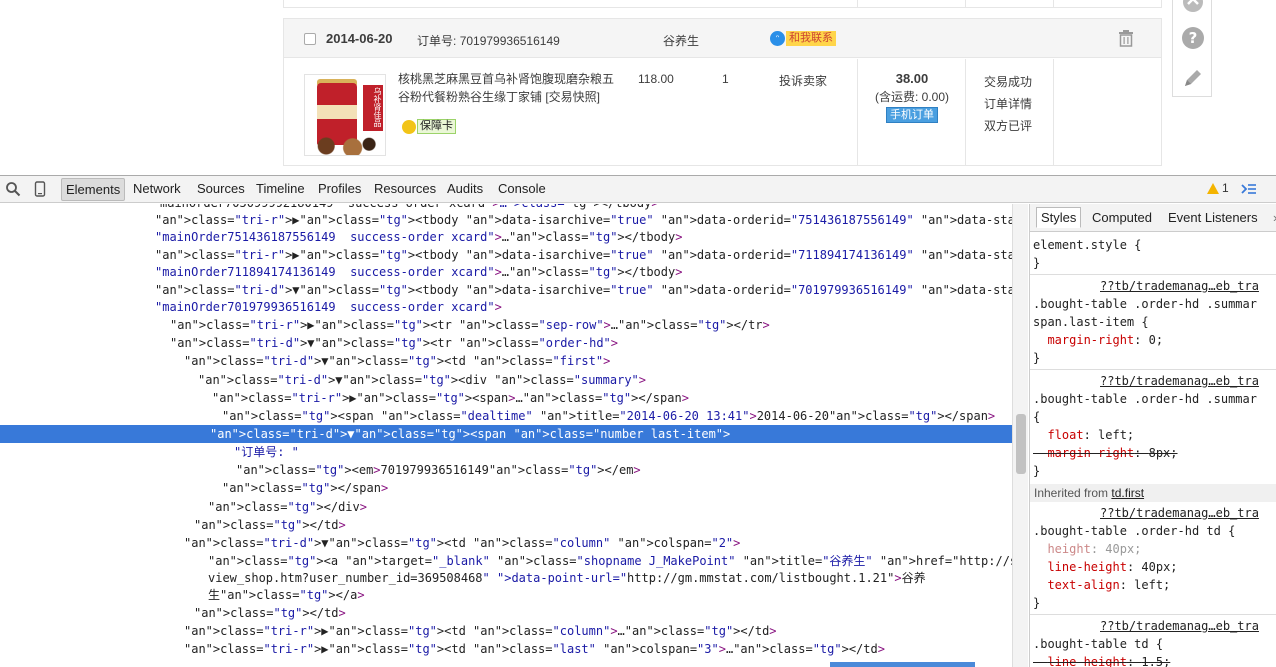  I want to click on rule2-decl-margin-overridden: margin-right: 8px;, so click(1105, 453).